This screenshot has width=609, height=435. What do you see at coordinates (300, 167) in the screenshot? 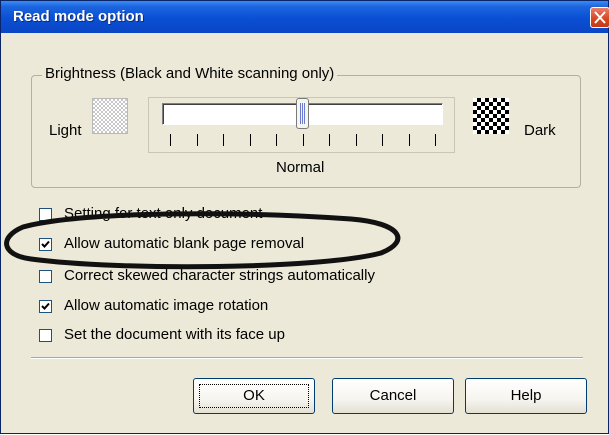
I see `normal-label: Normal` at bounding box center [300, 167].